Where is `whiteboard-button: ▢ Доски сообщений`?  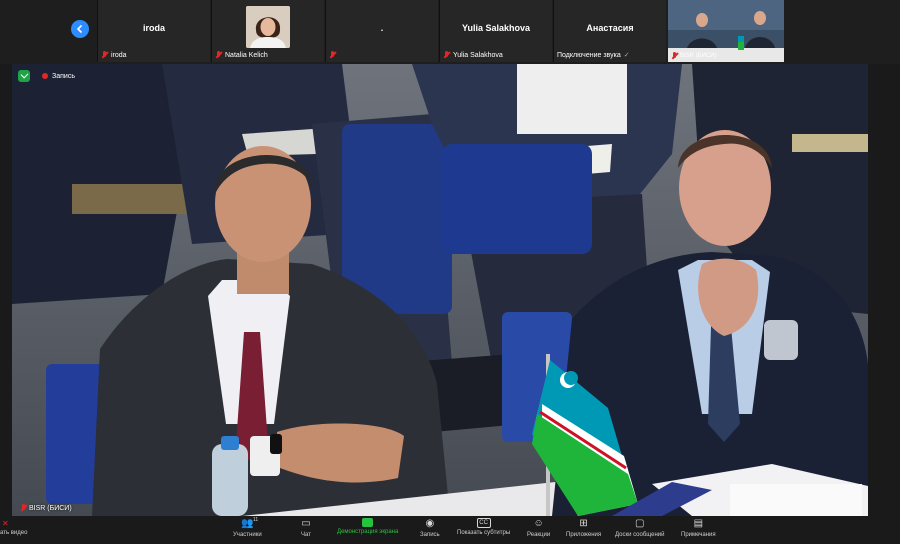
whiteboard-button: ▢ Доски сообщений is located at coordinates (640, 528).